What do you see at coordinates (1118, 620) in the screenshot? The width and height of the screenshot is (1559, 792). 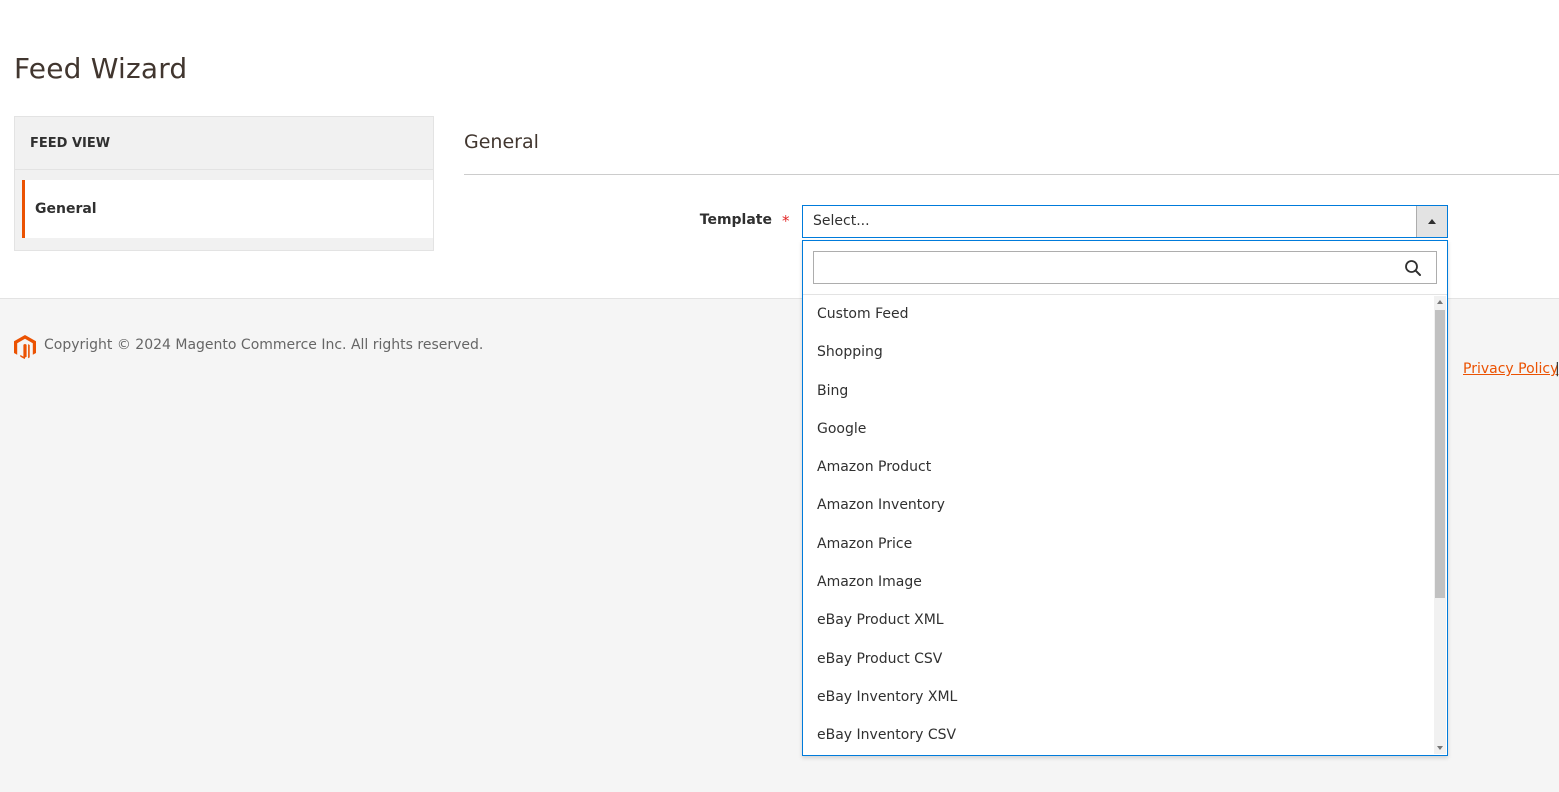 I see `option-ebay-product-xml: eBay Product XML` at bounding box center [1118, 620].